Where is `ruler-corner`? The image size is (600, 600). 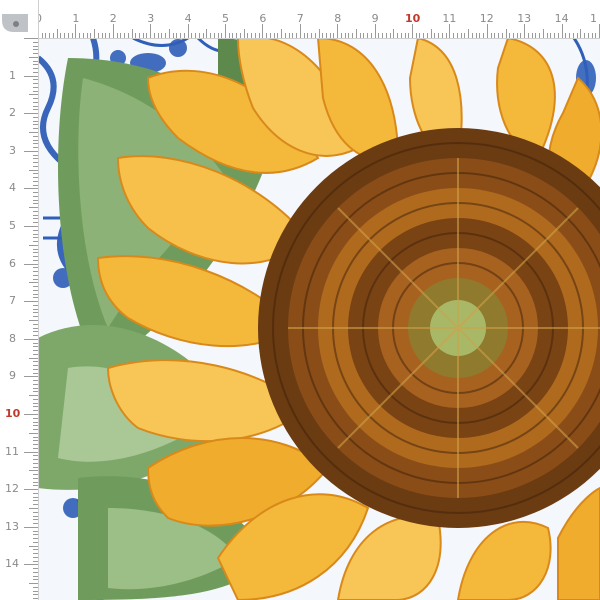
ruler-corner is located at coordinates (19, 19).